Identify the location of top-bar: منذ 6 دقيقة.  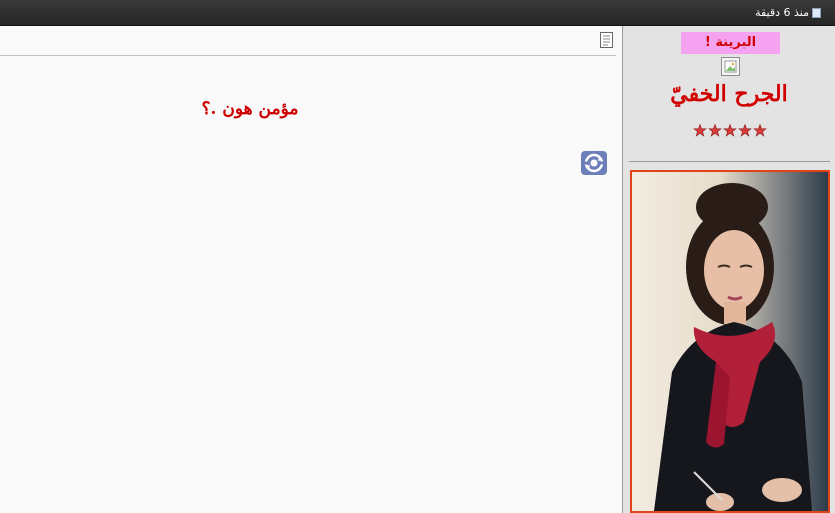
(417, 13).